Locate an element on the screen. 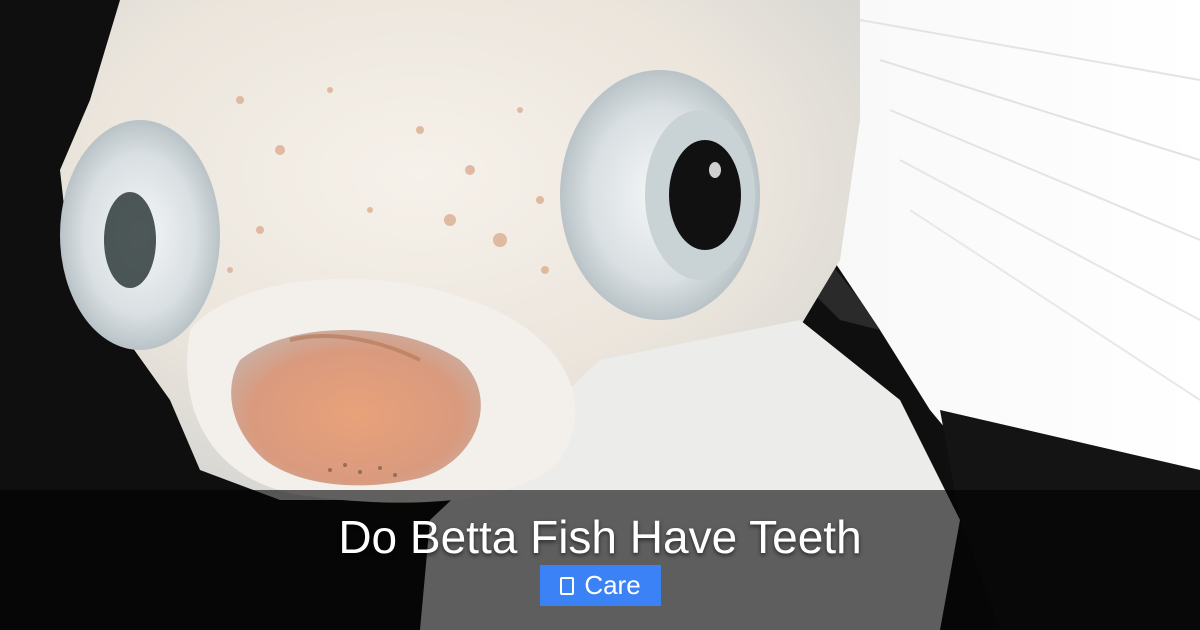 This screenshot has height=630, width=1200. article-title: Do Betta Fish Have Teeth is located at coordinates (600, 537).